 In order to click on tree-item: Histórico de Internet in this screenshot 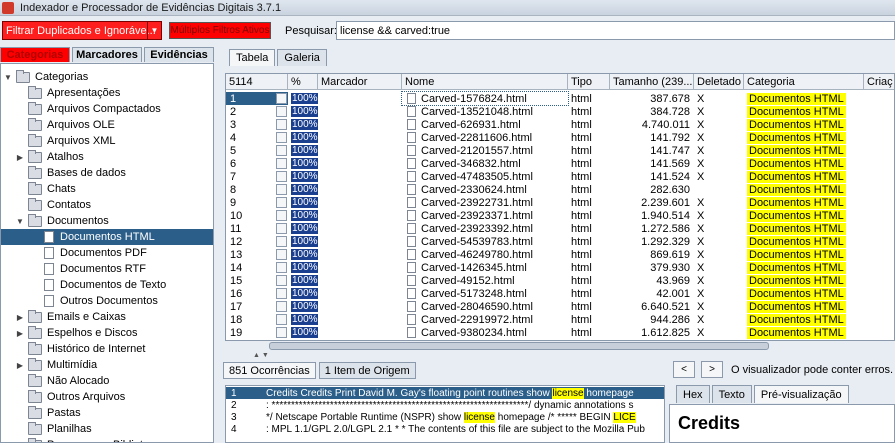, I will do `click(73, 349)`.